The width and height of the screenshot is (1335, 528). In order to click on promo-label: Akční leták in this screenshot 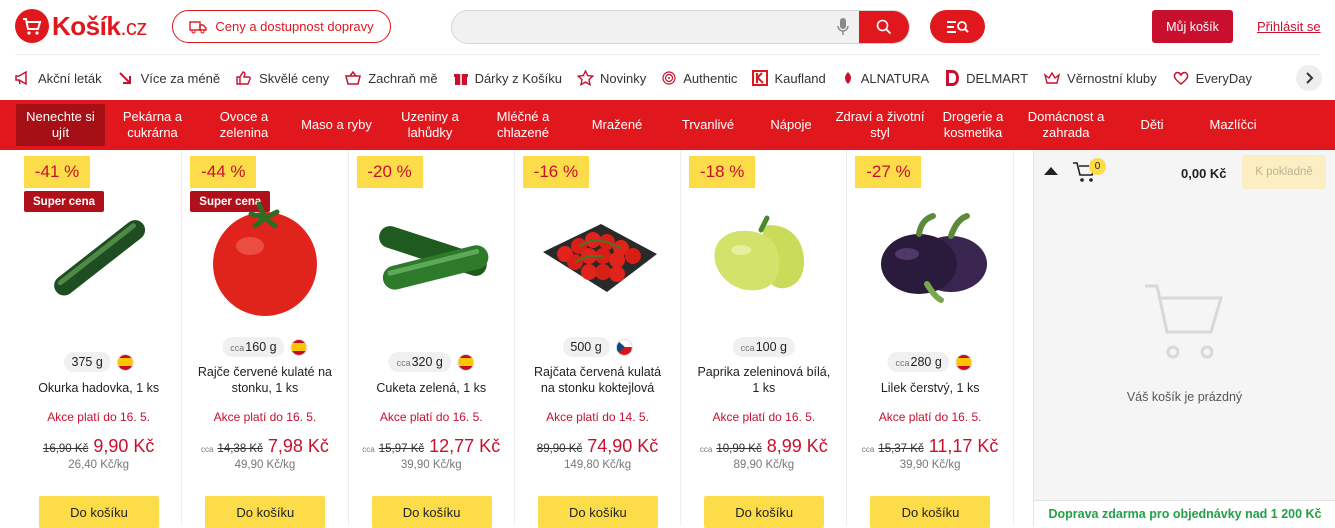, I will do `click(70, 78)`.